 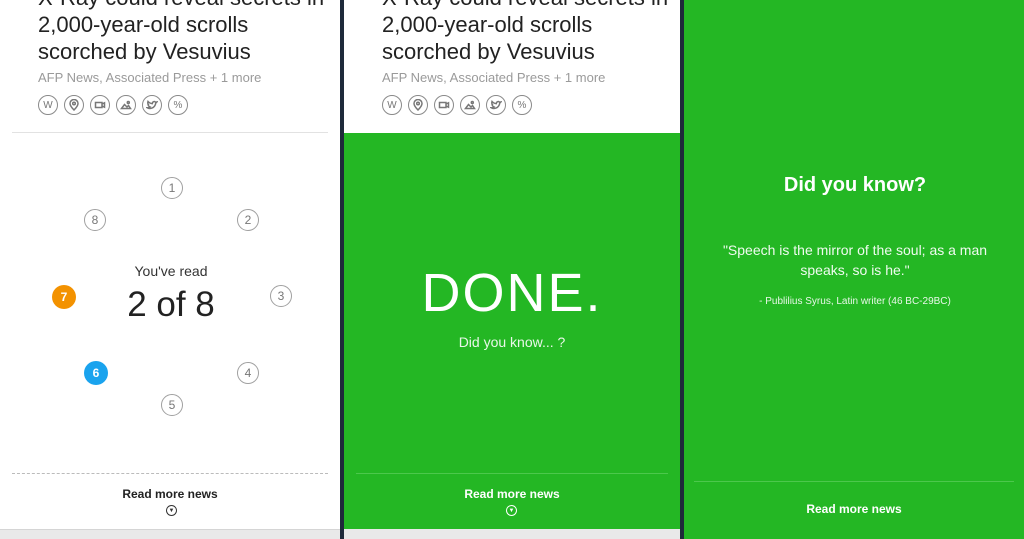 I want to click on divider, so click(x=170, y=132).